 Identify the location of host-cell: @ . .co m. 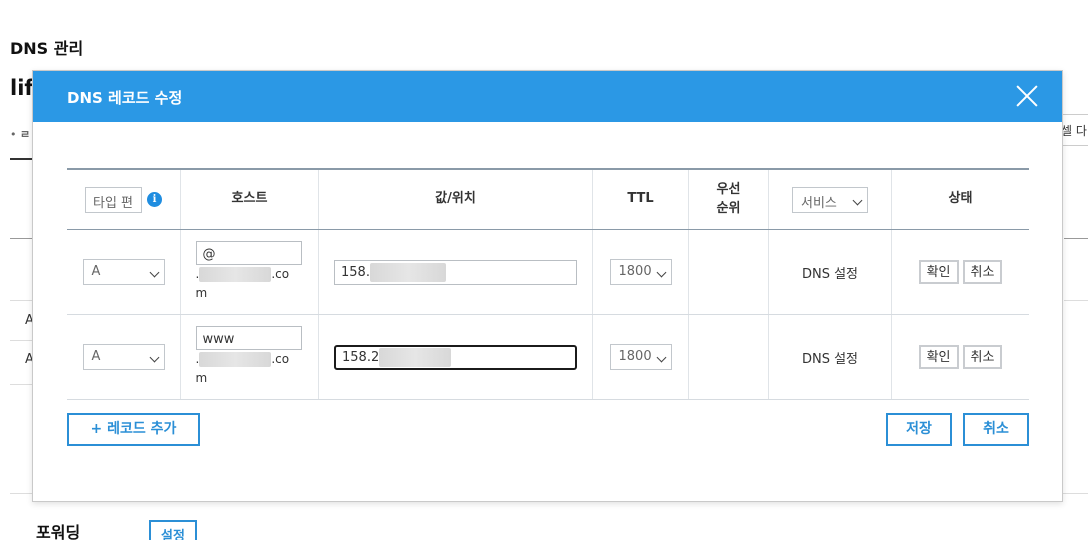
(250, 272).